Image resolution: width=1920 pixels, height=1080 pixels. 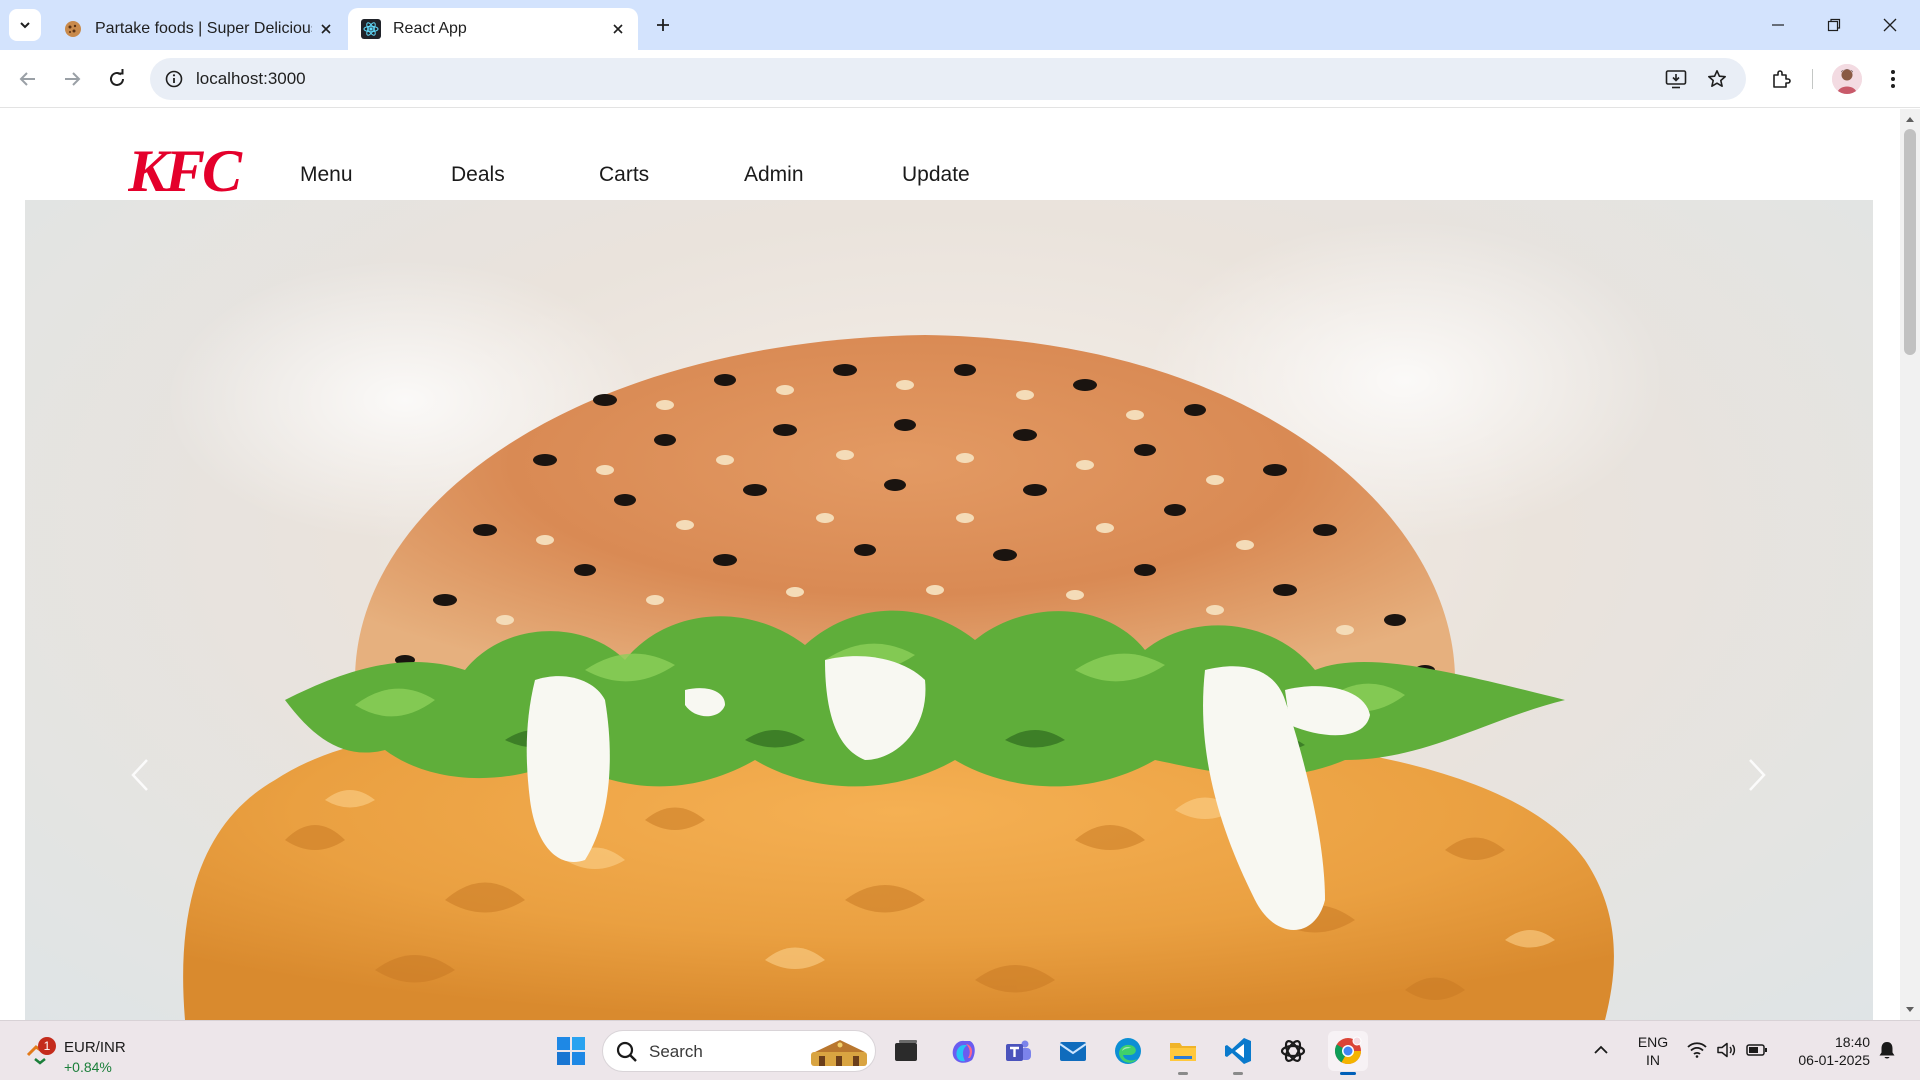 I want to click on address-bar: localhost:3000, so click(x=948, y=79).